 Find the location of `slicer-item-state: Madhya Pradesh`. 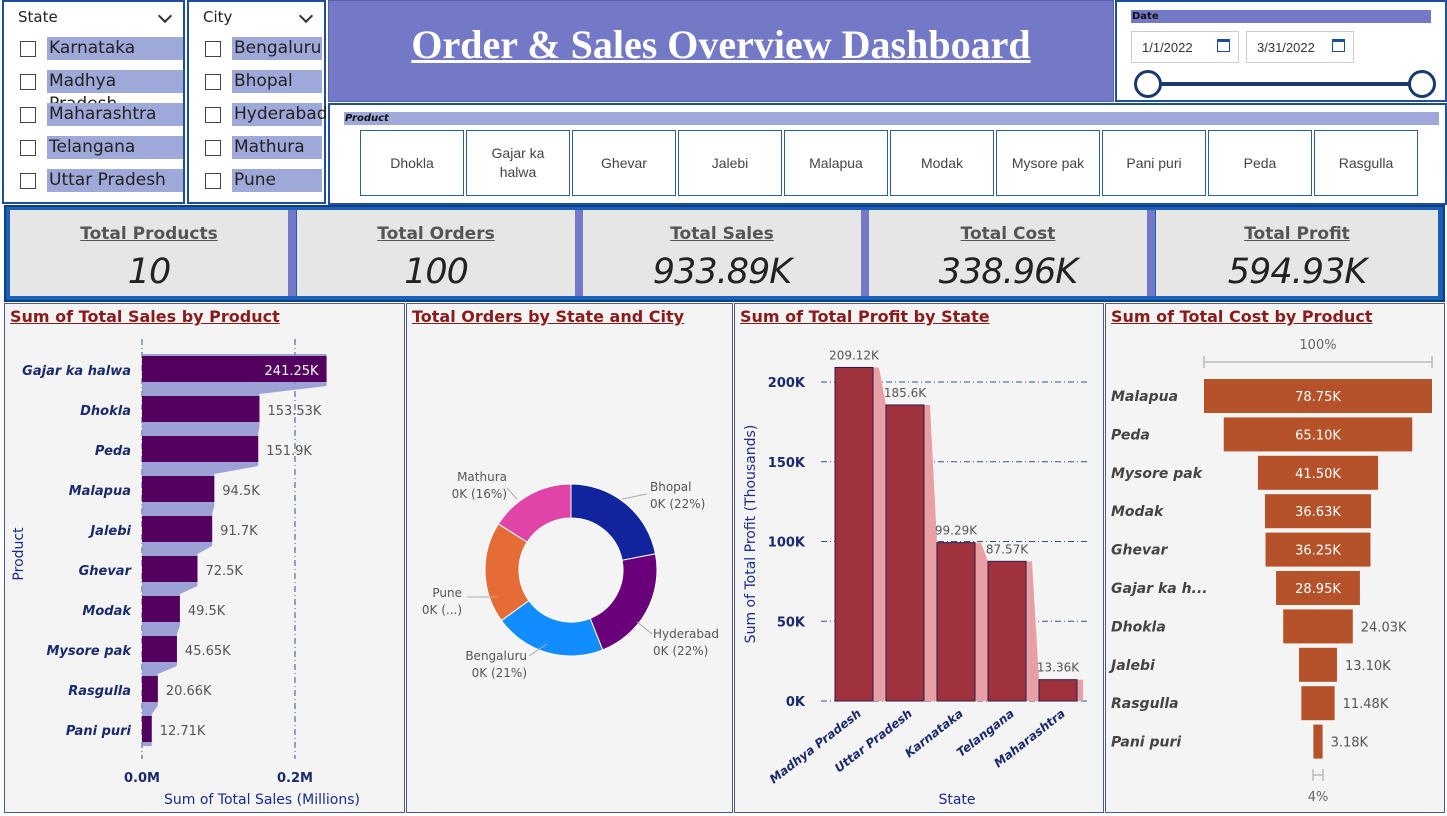

slicer-item-state: Madhya Pradesh is located at coordinates (93, 89).